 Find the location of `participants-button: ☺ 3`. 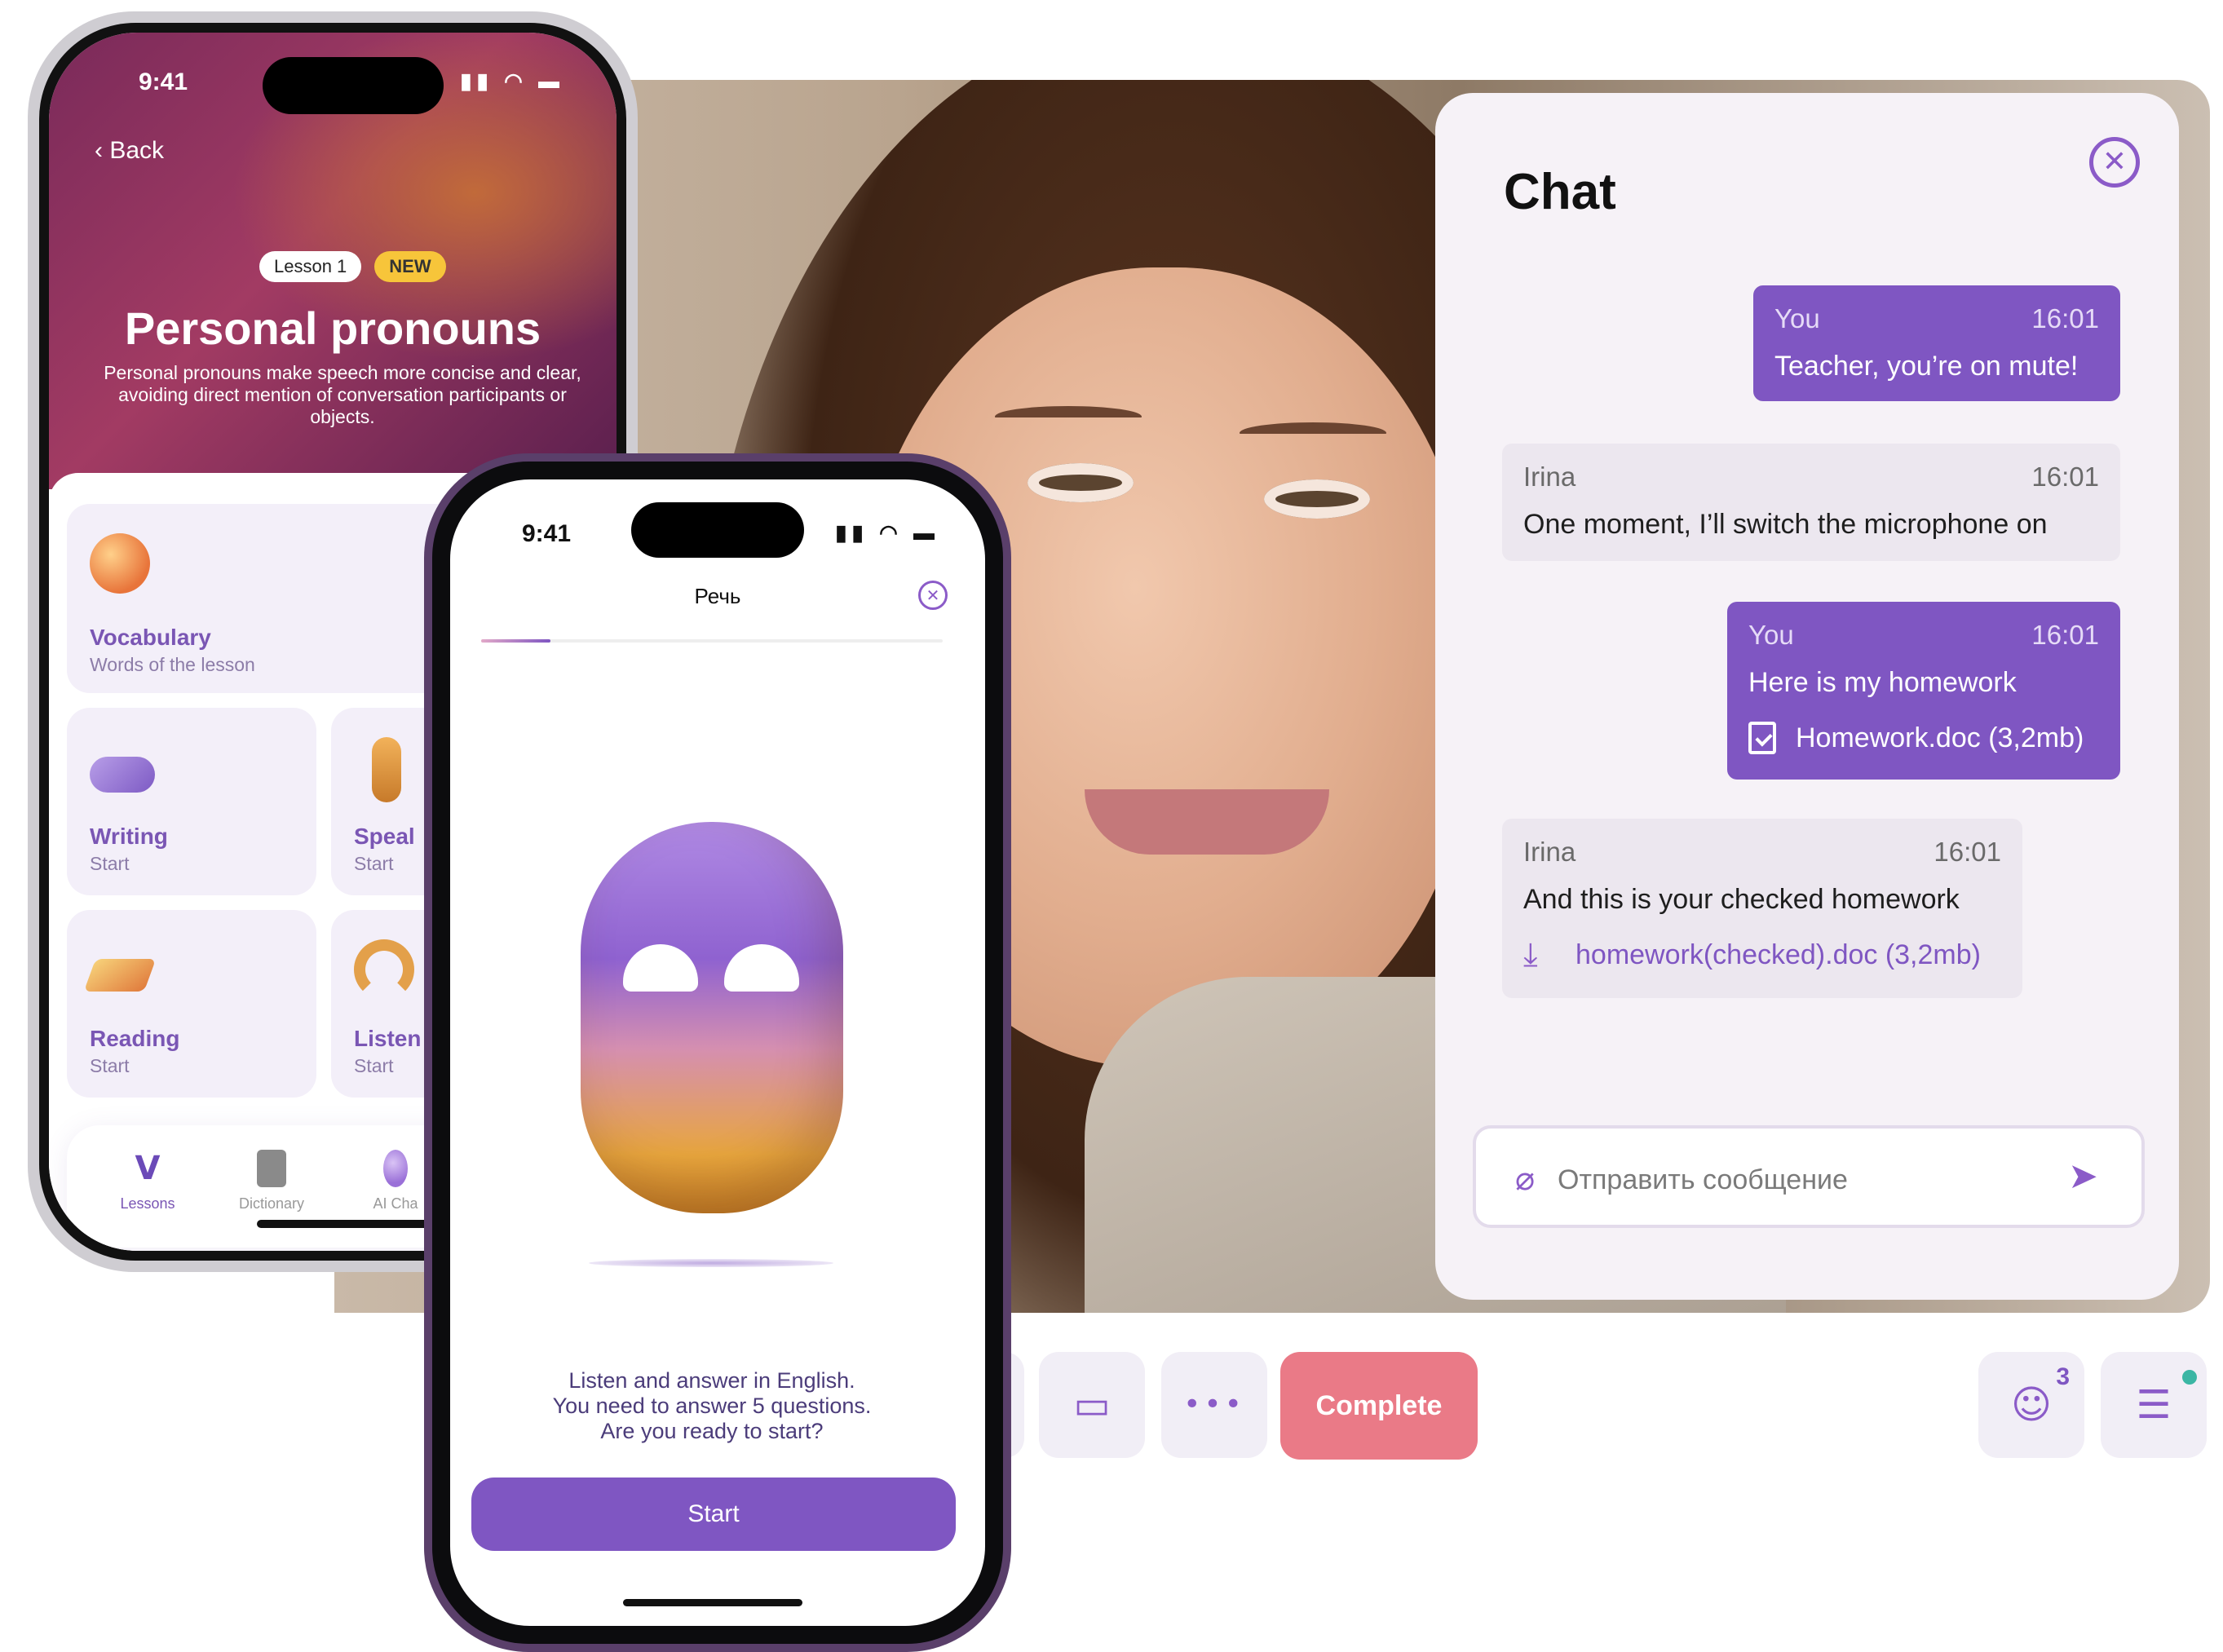

participants-button: ☺ 3 is located at coordinates (2031, 1405).